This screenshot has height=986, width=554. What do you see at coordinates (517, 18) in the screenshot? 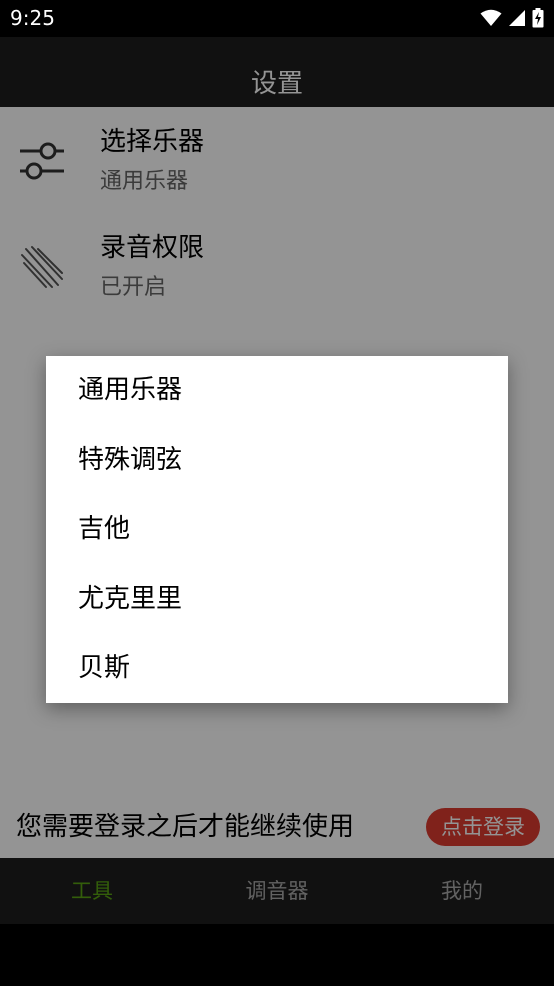
I see `cell-signal-icon` at bounding box center [517, 18].